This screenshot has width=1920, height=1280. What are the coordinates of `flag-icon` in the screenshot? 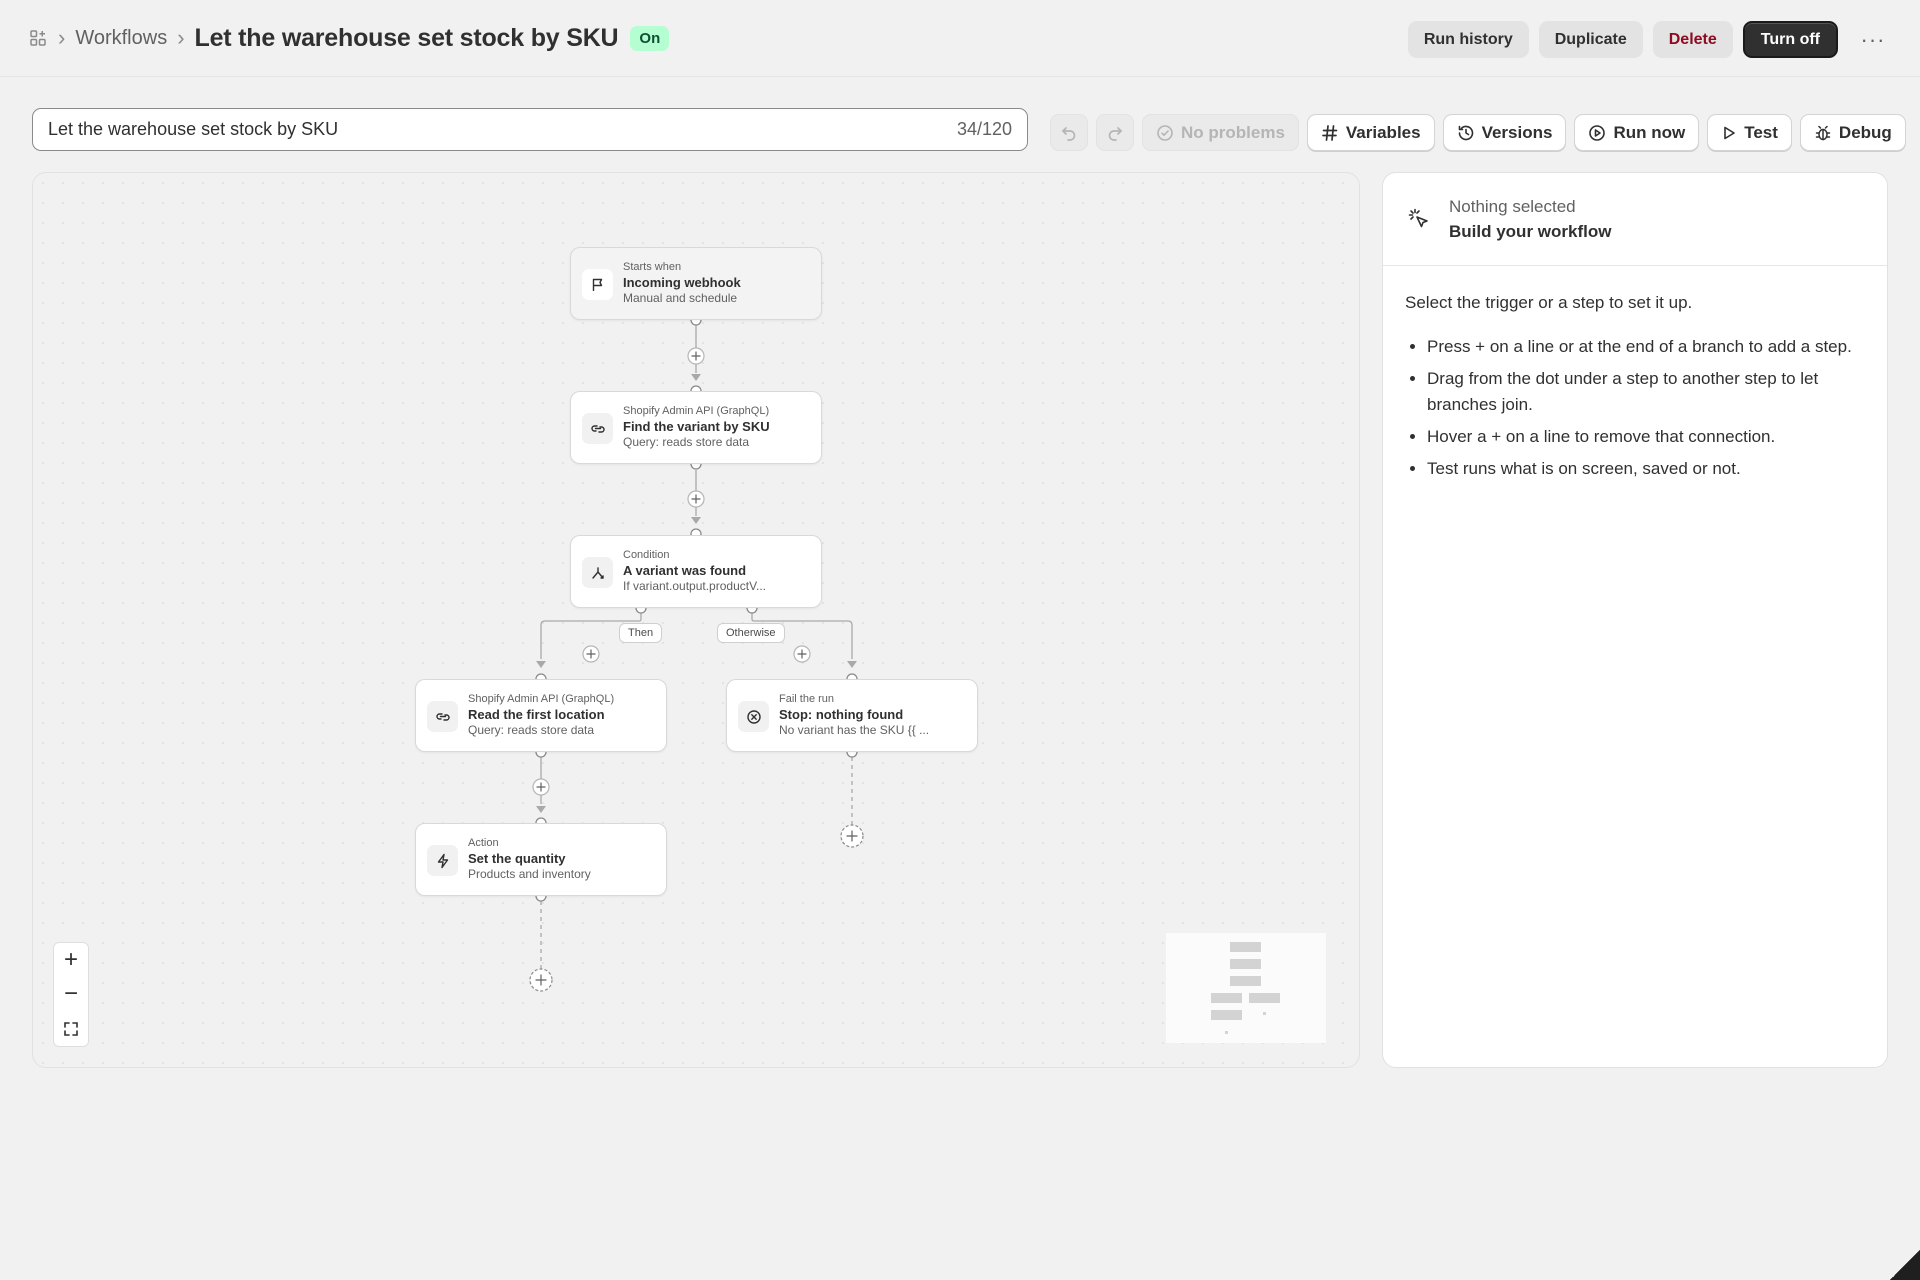 It's located at (597, 284).